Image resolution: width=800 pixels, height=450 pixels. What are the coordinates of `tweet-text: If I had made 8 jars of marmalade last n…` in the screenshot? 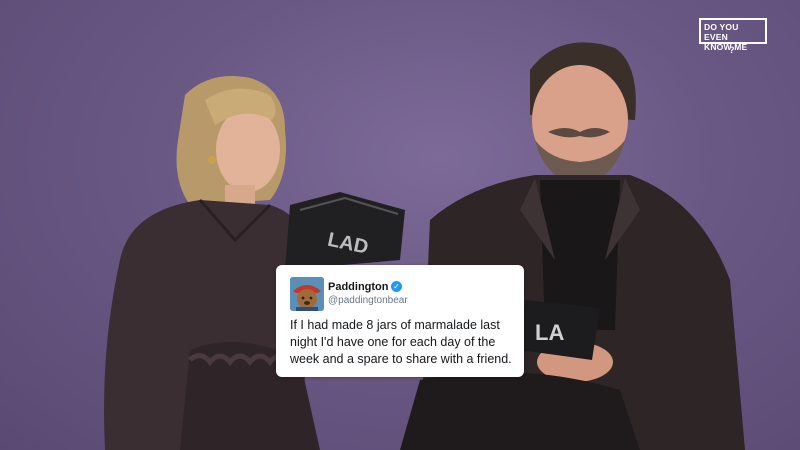 It's located at (401, 342).